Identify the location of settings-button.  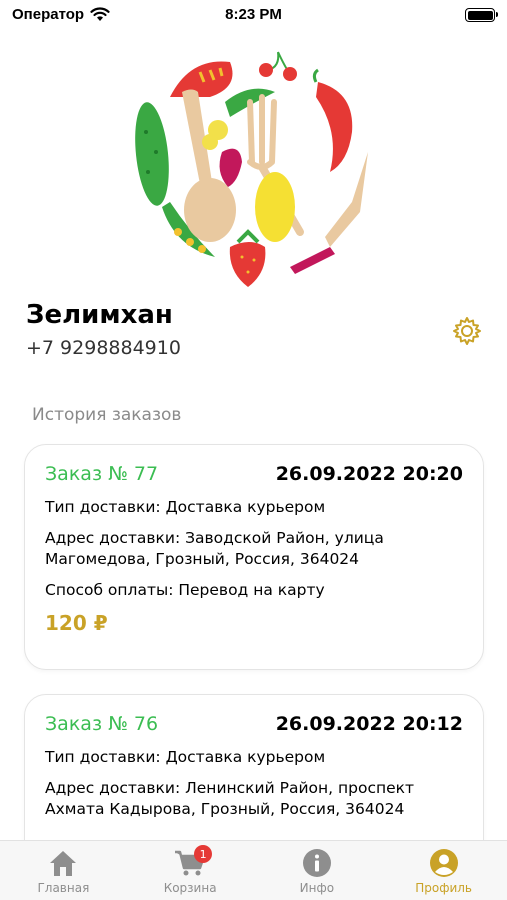
(467, 331).